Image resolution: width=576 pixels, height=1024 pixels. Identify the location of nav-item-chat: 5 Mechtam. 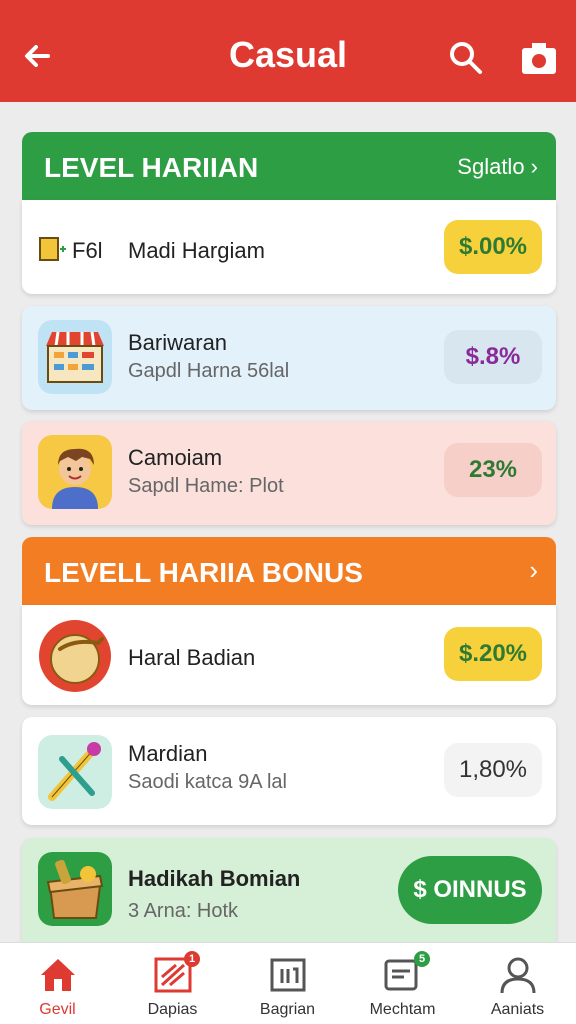
(402, 983).